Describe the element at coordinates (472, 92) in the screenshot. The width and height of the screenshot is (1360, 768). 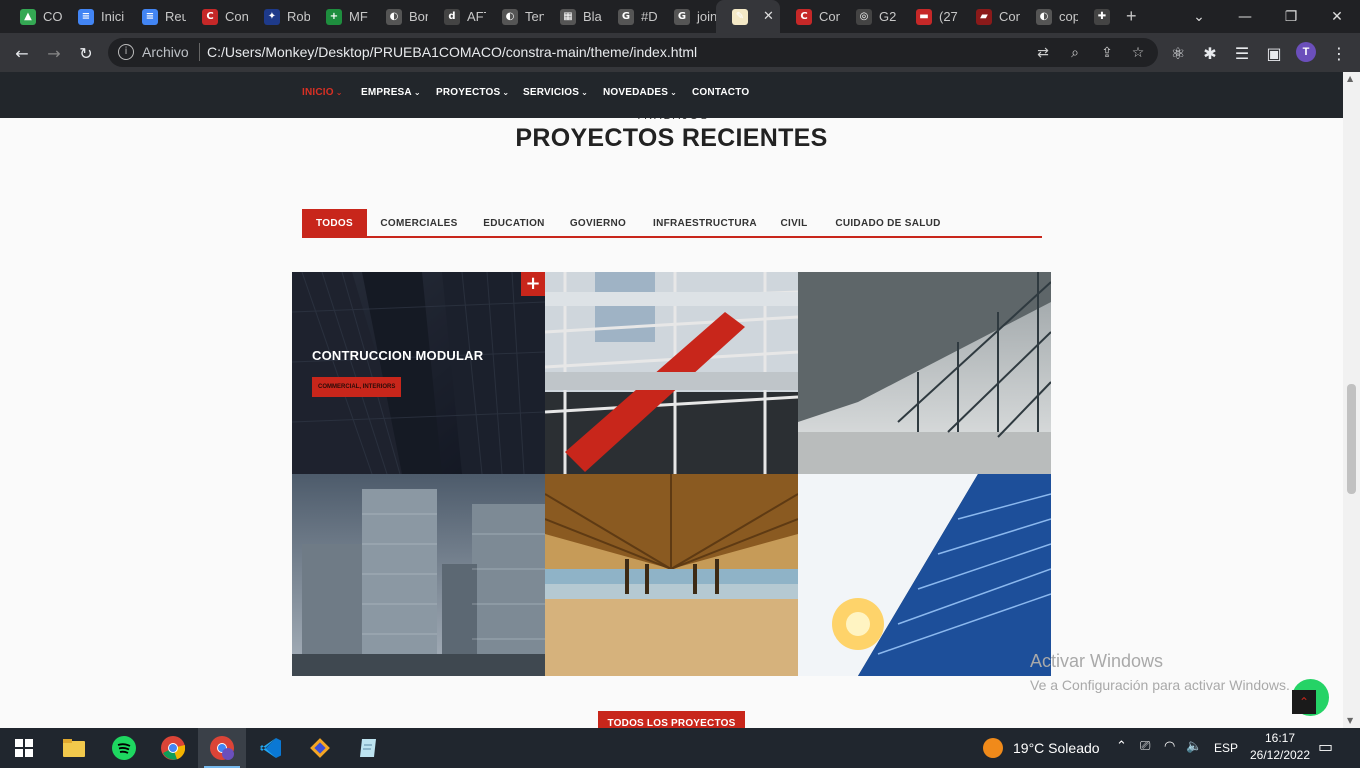
I see `nav-item: PROYECTOS ⌄` at that location.